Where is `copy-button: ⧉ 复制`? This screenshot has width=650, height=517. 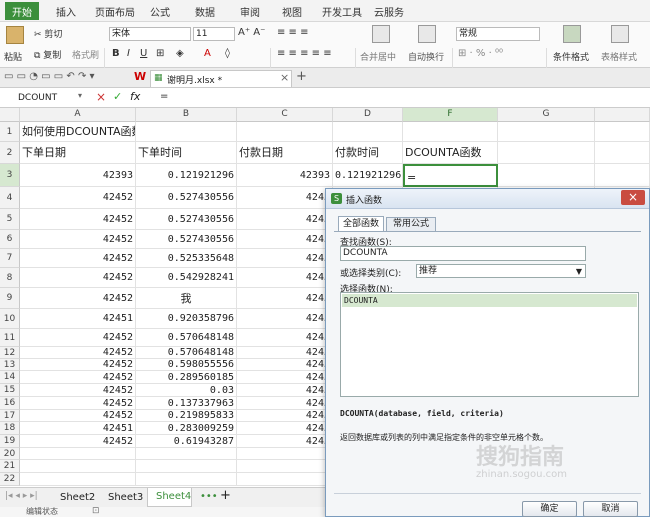
copy-button: ⧉ 复制 is located at coordinates (47, 54).